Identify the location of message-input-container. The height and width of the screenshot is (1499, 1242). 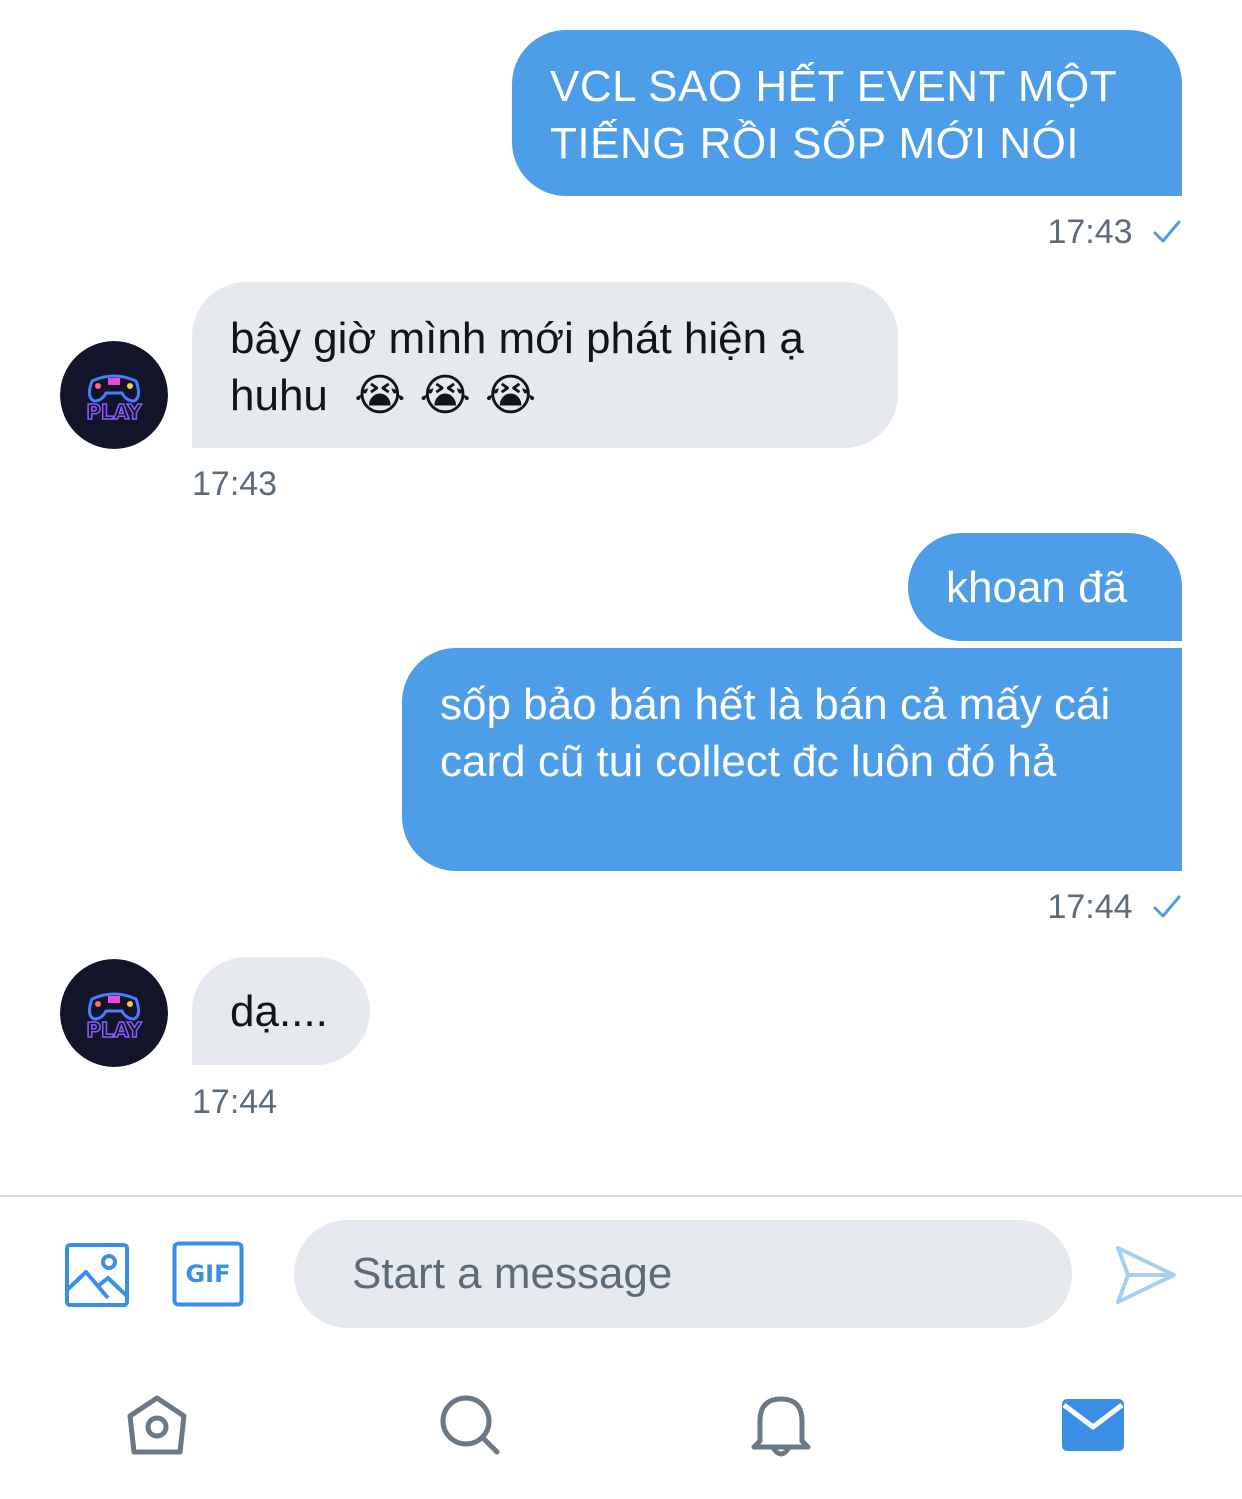
(683, 1274).